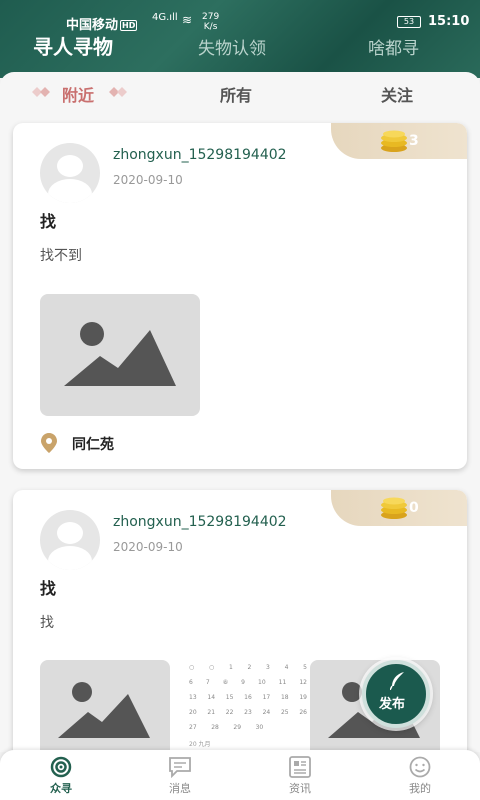 The width and height of the screenshot is (480, 800). Describe the element at coordinates (47, 623) in the screenshot. I see `post-body: 找` at that location.